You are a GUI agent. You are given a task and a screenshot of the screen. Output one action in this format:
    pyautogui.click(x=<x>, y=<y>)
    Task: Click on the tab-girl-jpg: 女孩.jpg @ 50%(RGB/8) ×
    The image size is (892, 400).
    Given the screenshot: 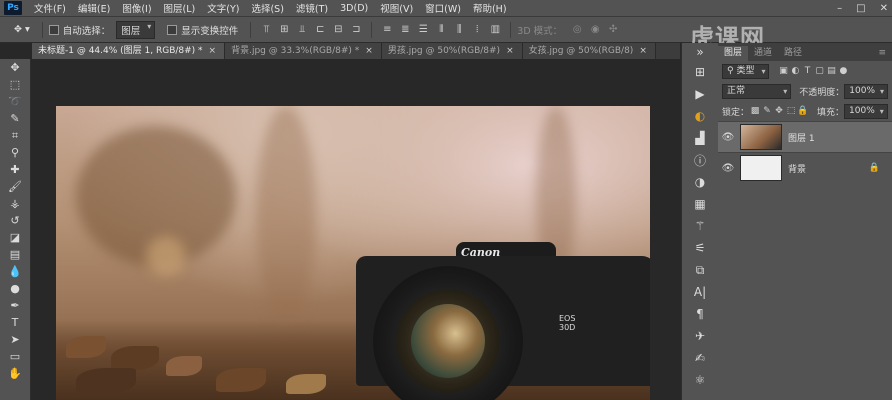 What is the action you would take?
    pyautogui.click(x=589, y=51)
    